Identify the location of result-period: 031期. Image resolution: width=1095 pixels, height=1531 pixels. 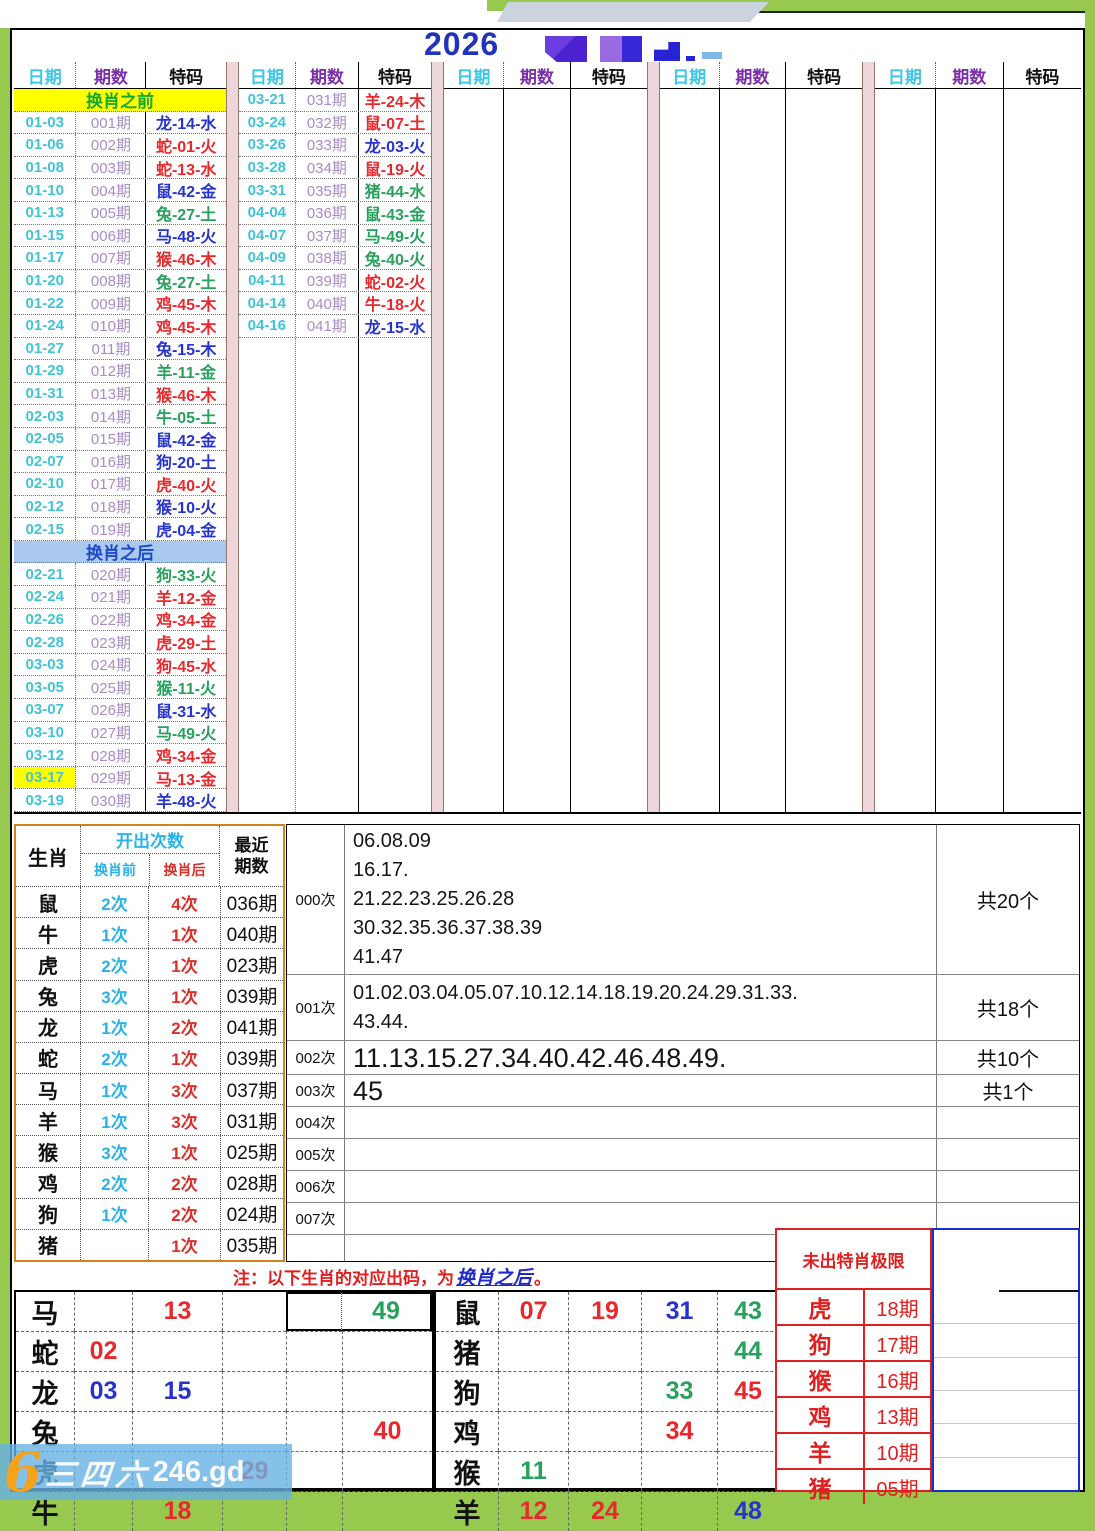
(326, 100).